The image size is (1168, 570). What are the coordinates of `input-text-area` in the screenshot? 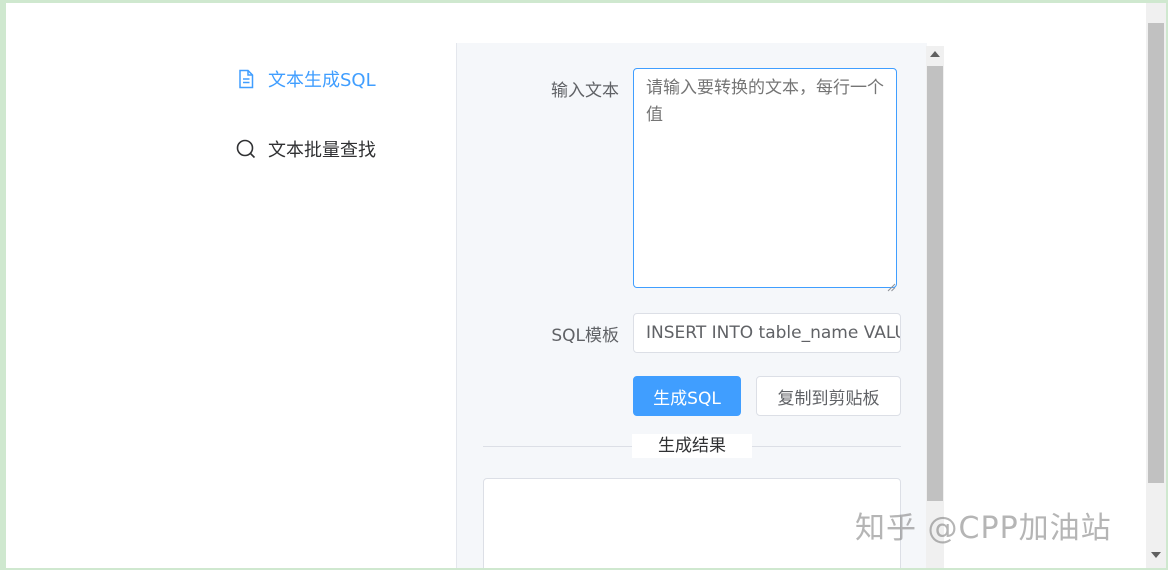 It's located at (765, 178).